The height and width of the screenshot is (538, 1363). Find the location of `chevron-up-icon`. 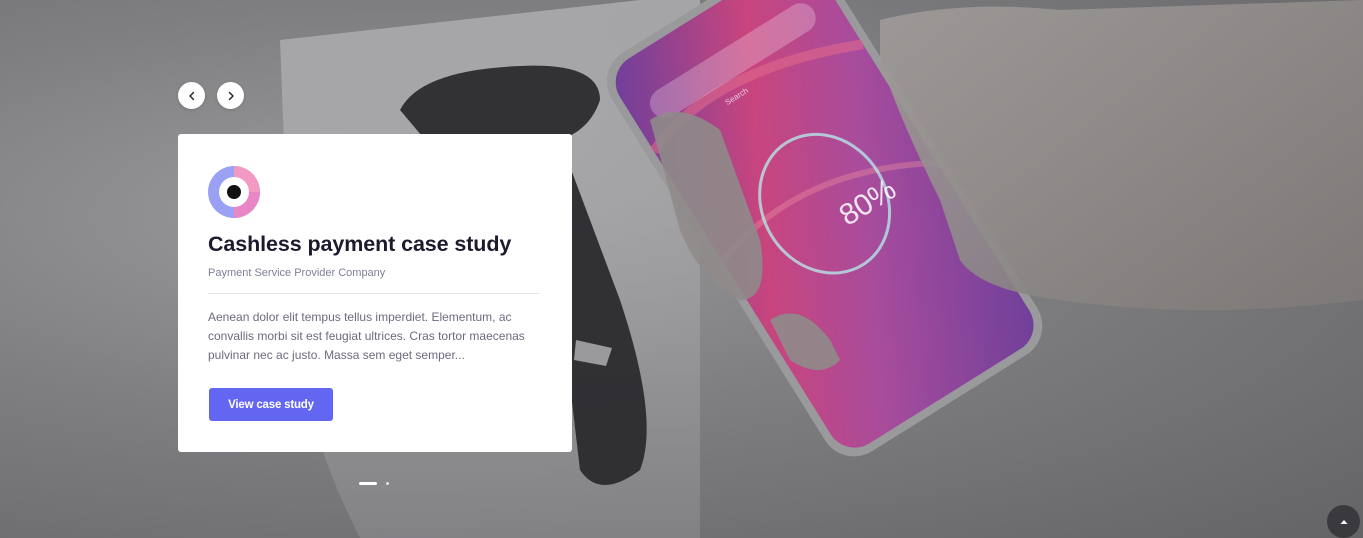

chevron-up-icon is located at coordinates (1343, 521).